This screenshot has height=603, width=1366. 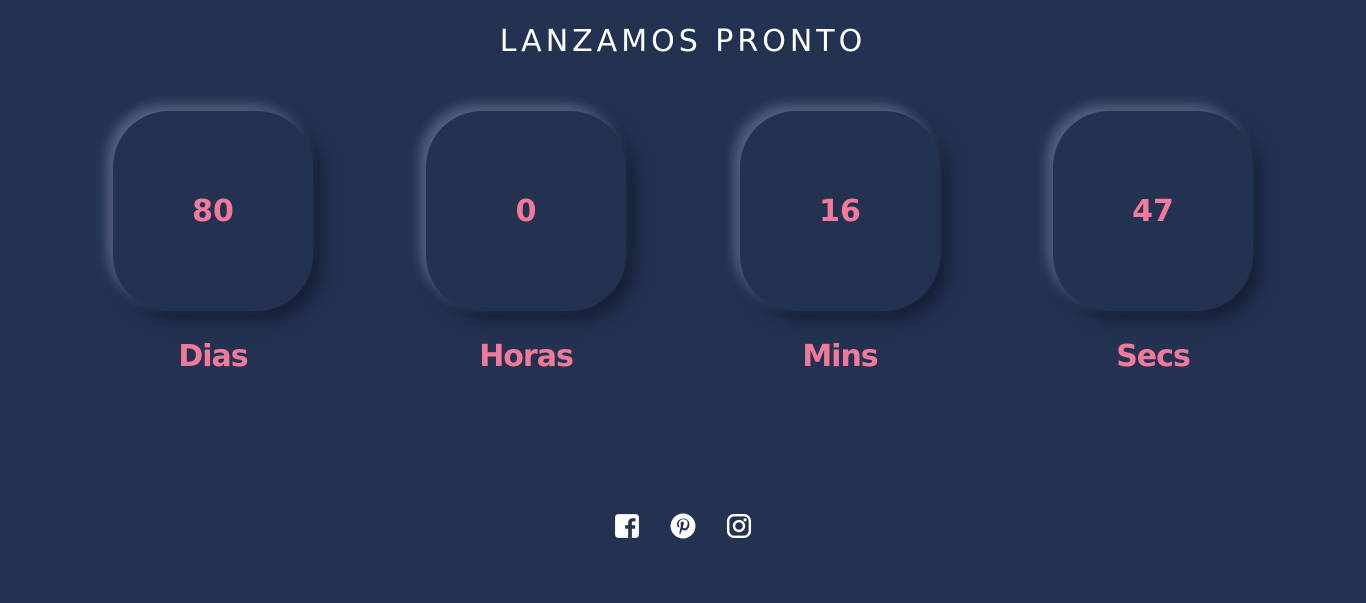 What do you see at coordinates (683, 41) in the screenshot?
I see `page-title: LANZAMOS PRONTO` at bounding box center [683, 41].